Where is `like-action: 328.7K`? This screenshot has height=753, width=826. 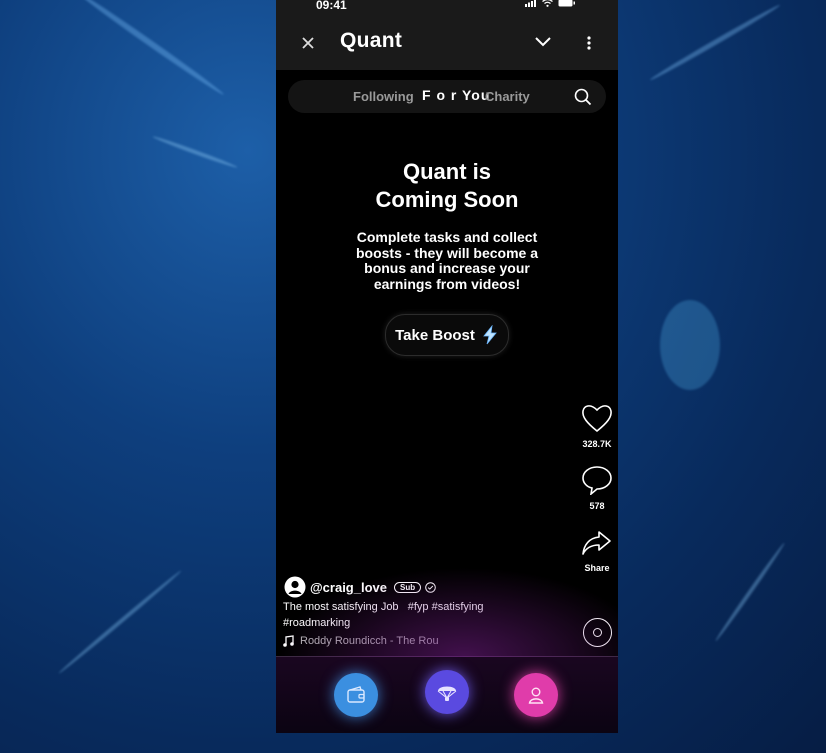 like-action: 328.7K is located at coordinates (597, 426).